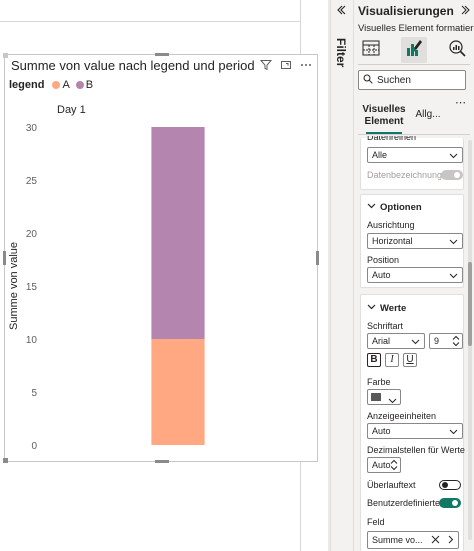  What do you see at coordinates (374, 360) in the screenshot?
I see `bold-button: B` at bounding box center [374, 360].